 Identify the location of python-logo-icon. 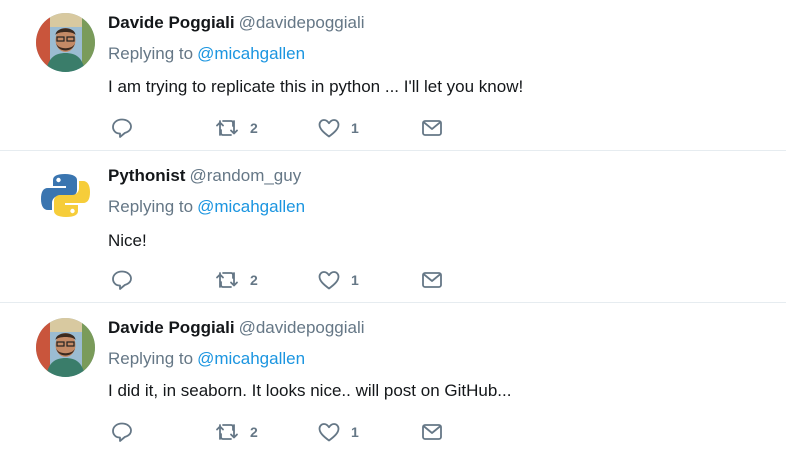
(65, 195).